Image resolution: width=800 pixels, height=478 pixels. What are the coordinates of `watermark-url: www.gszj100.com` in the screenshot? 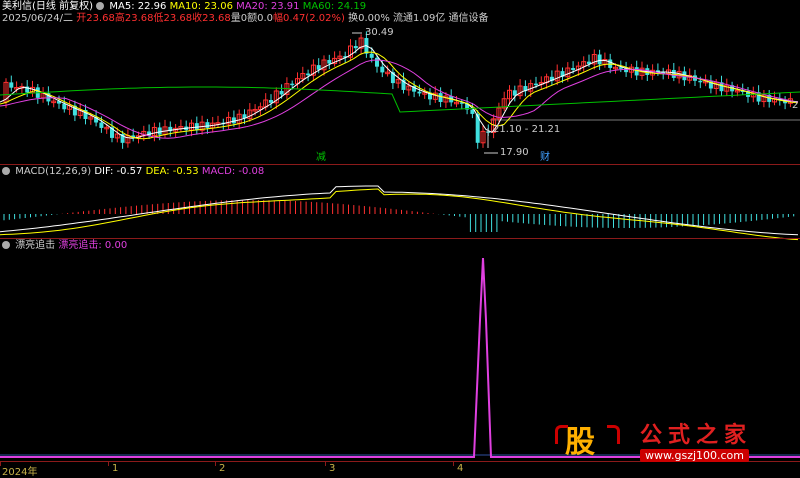 It's located at (695, 455).